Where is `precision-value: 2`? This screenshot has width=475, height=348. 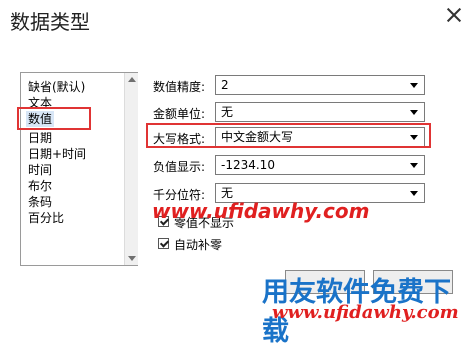 precision-value: 2 is located at coordinates (225, 85).